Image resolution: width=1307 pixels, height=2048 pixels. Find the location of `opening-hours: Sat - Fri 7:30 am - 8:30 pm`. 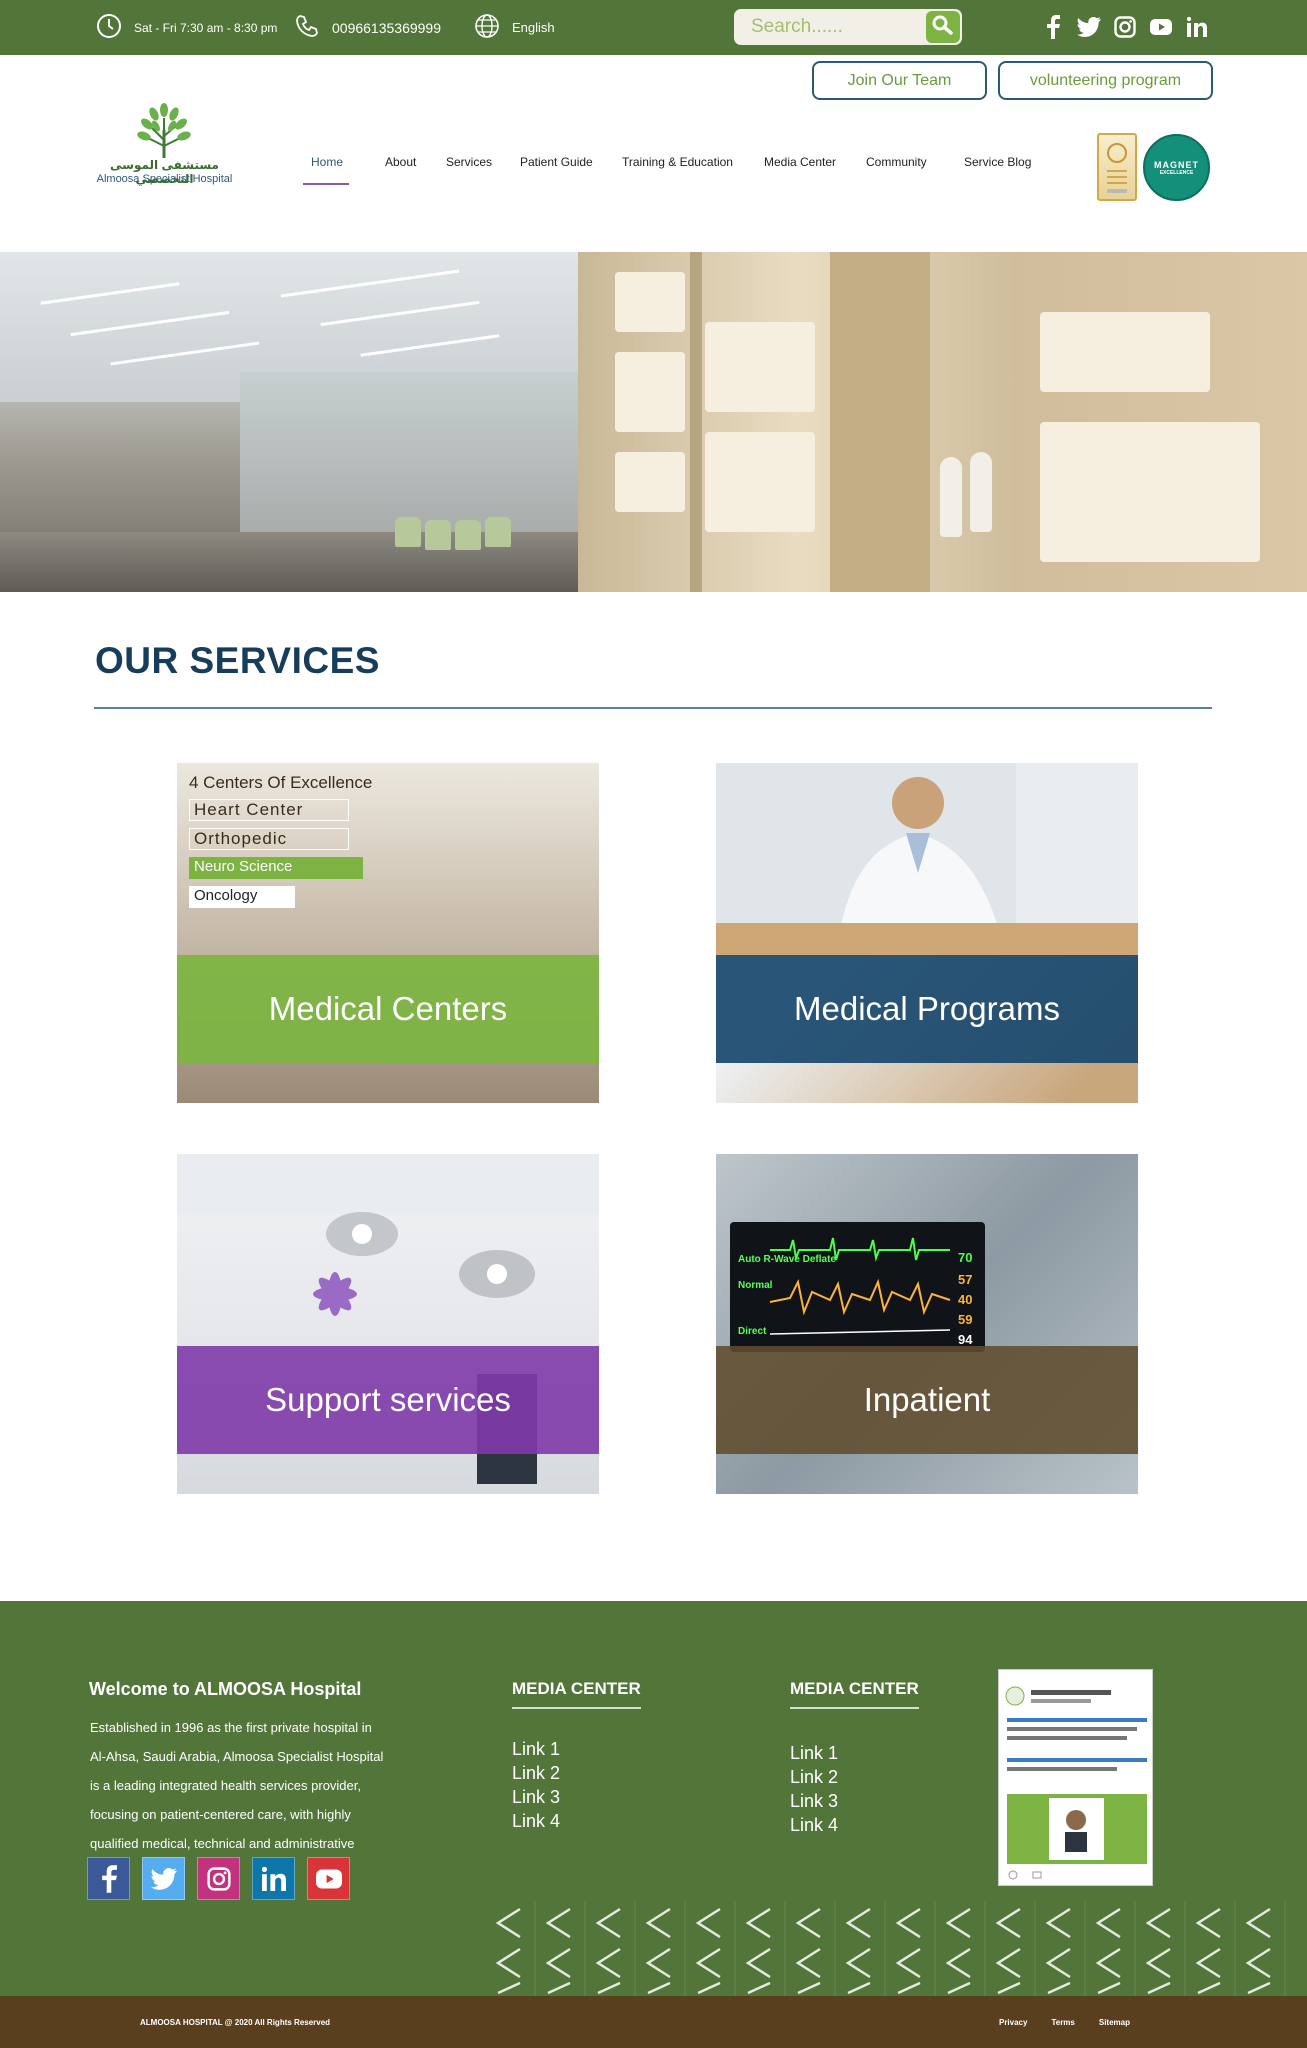

opening-hours: Sat - Fri 7:30 am - 8:30 pm is located at coordinates (186, 27).